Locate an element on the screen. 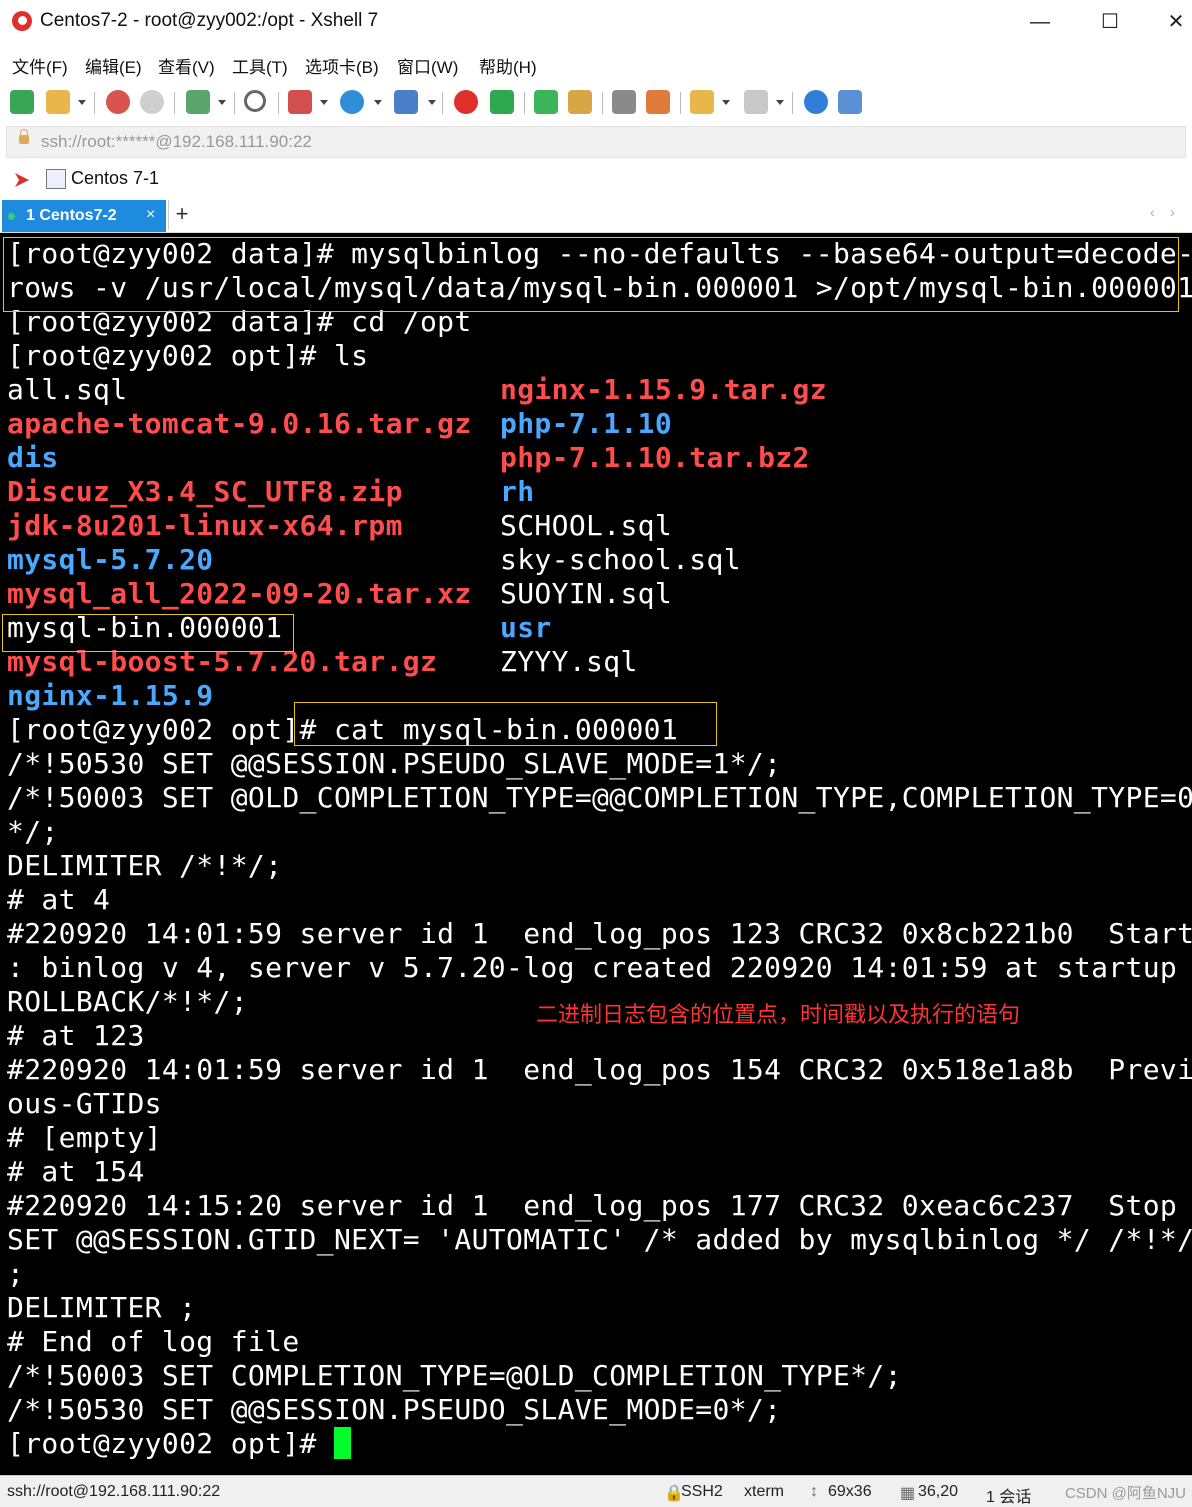  keyboard-icon is located at coordinates (624, 102).